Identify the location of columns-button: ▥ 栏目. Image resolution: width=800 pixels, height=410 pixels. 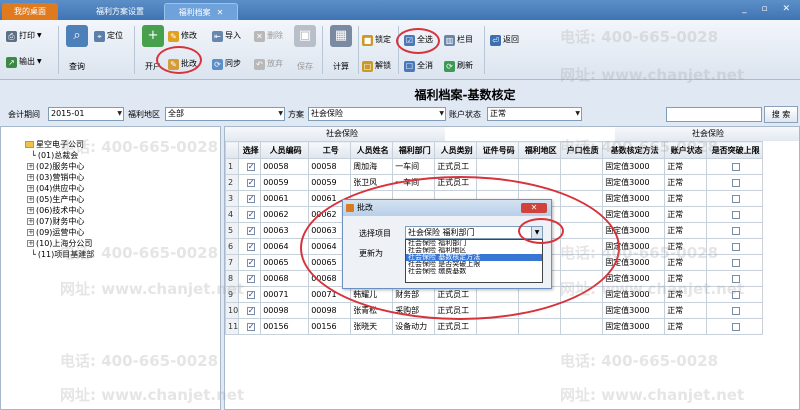
(458, 40).